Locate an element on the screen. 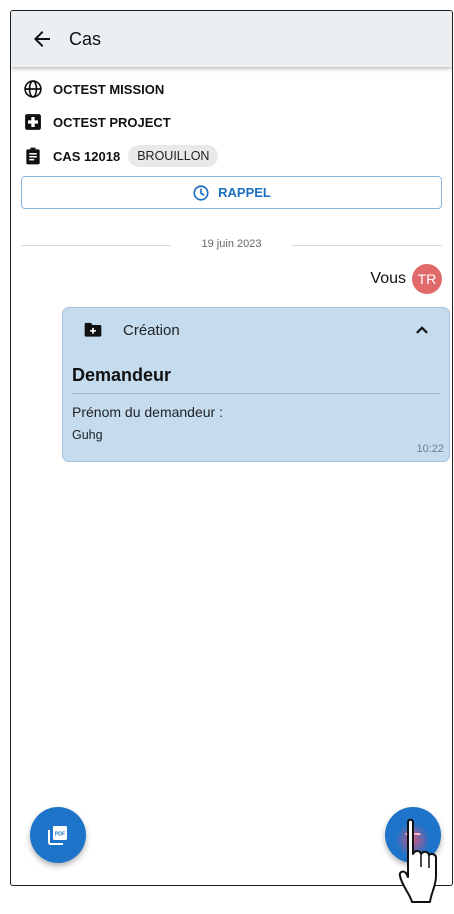  pdf-icon: PDF is located at coordinates (57, 835).